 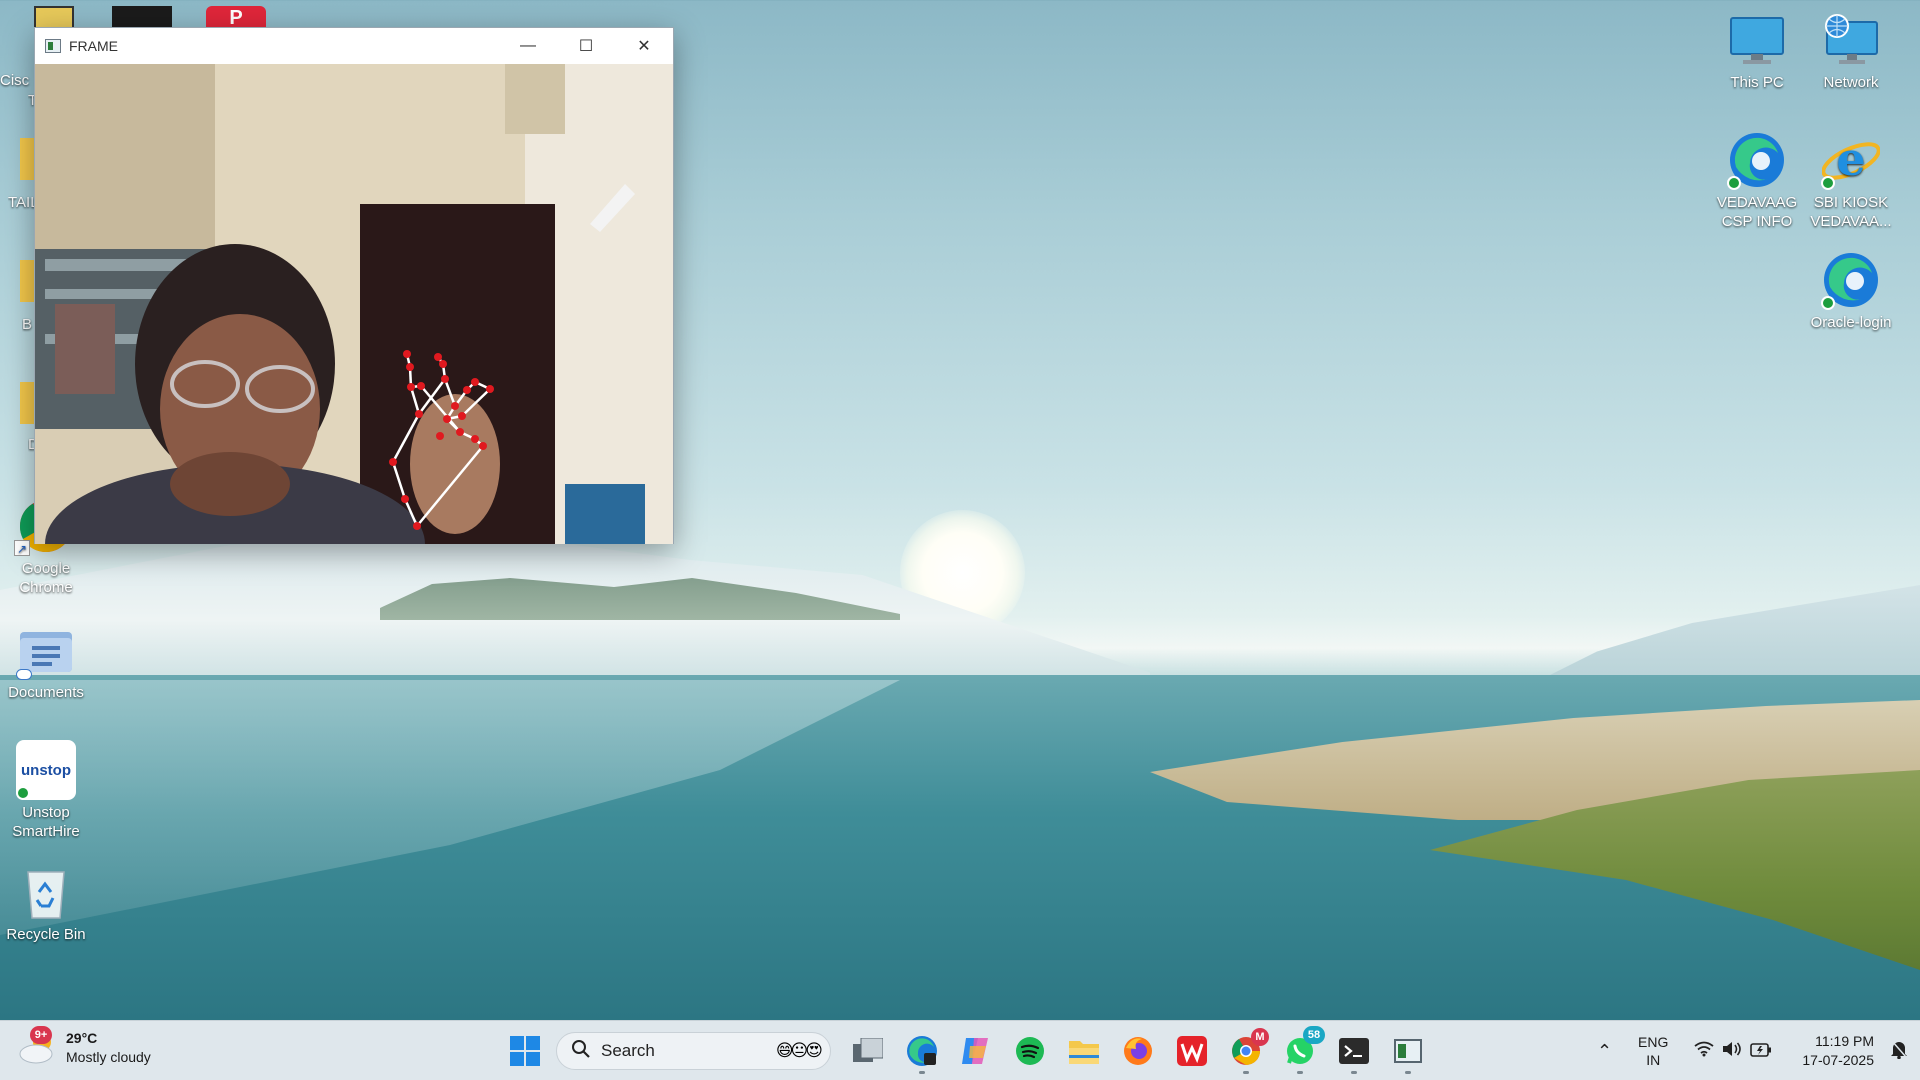 I want to click on taskbar-edge-beta, so click(x=922, y=1051).